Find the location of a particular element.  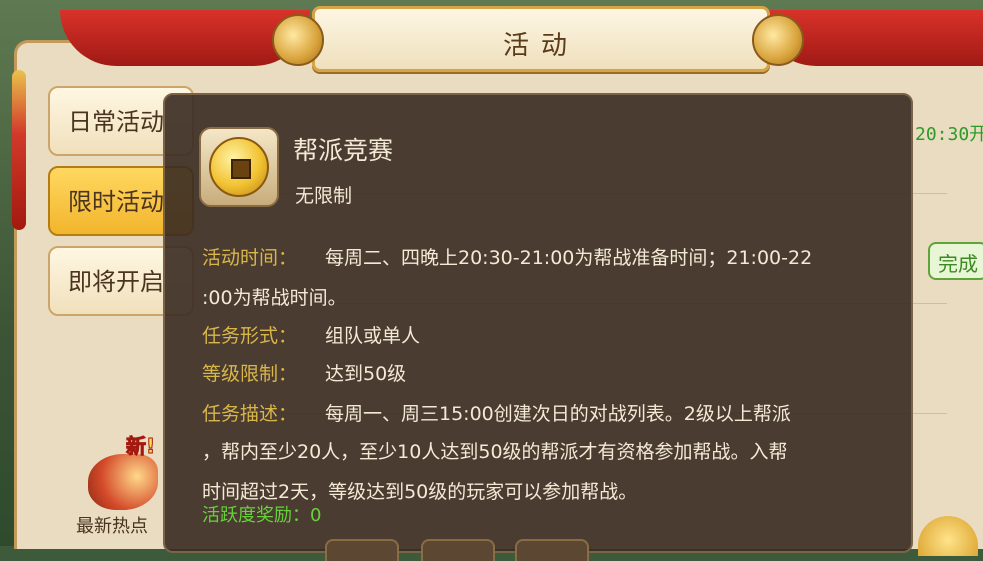

level-value: 达到50级 is located at coordinates (366, 374).